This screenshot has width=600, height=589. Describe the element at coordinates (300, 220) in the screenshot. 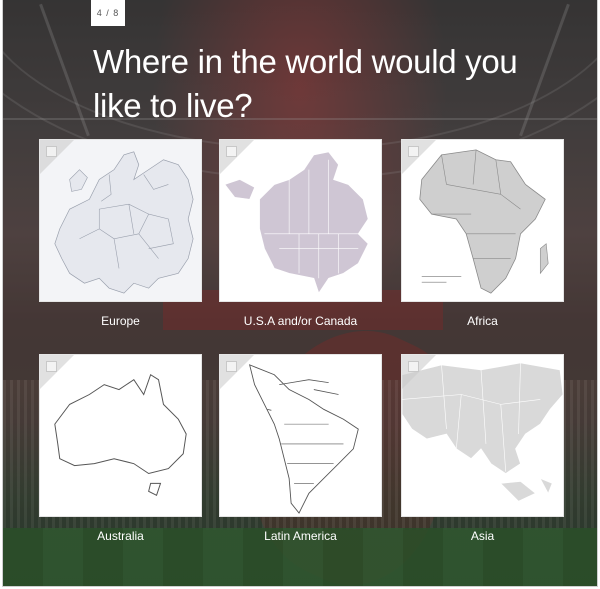

I see `option-card-usa-canada` at that location.